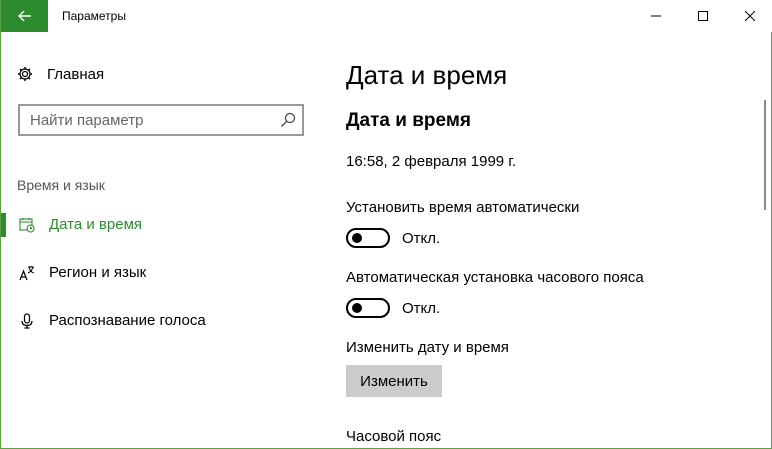 The width and height of the screenshot is (772, 449). Describe the element at coordinates (368, 308) in the screenshot. I see `auto-timezone-toggle` at that location.